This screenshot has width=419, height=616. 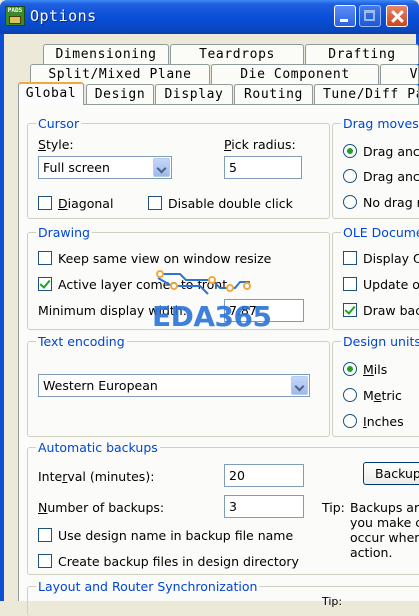 I want to click on use-design-name-label: Use design name in backup file name, so click(x=176, y=535).